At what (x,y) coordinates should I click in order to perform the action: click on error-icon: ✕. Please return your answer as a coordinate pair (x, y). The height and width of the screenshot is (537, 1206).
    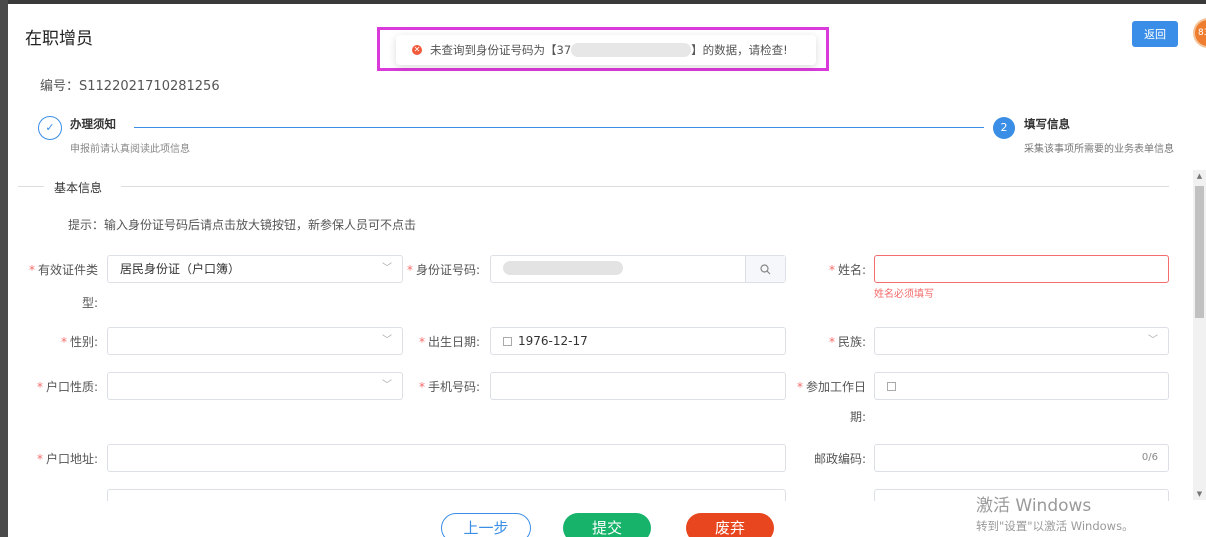
    Looking at the image, I should click on (417, 50).